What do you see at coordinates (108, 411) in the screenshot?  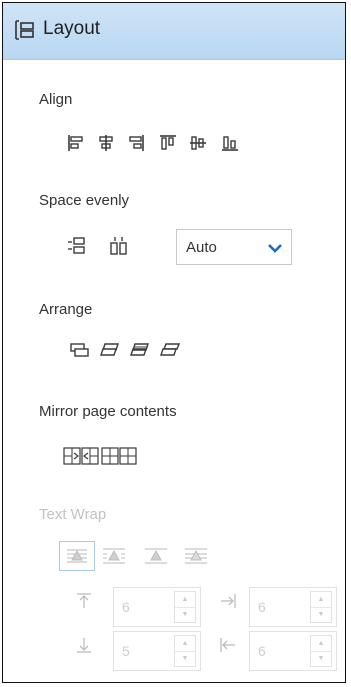 I see `mirror-label: Mirror page contents` at bounding box center [108, 411].